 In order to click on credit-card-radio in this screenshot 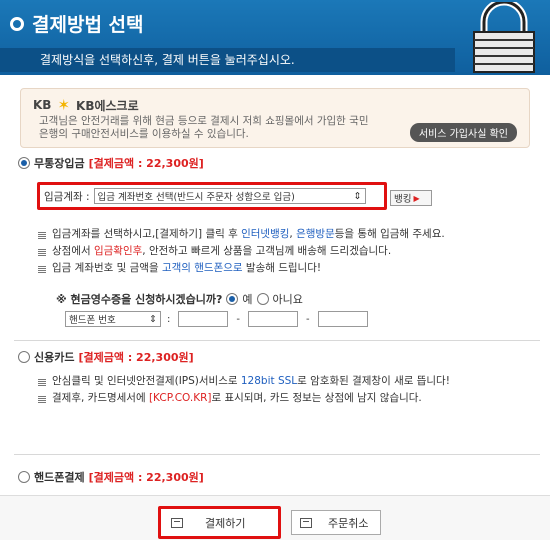, I will do `click(24, 357)`.